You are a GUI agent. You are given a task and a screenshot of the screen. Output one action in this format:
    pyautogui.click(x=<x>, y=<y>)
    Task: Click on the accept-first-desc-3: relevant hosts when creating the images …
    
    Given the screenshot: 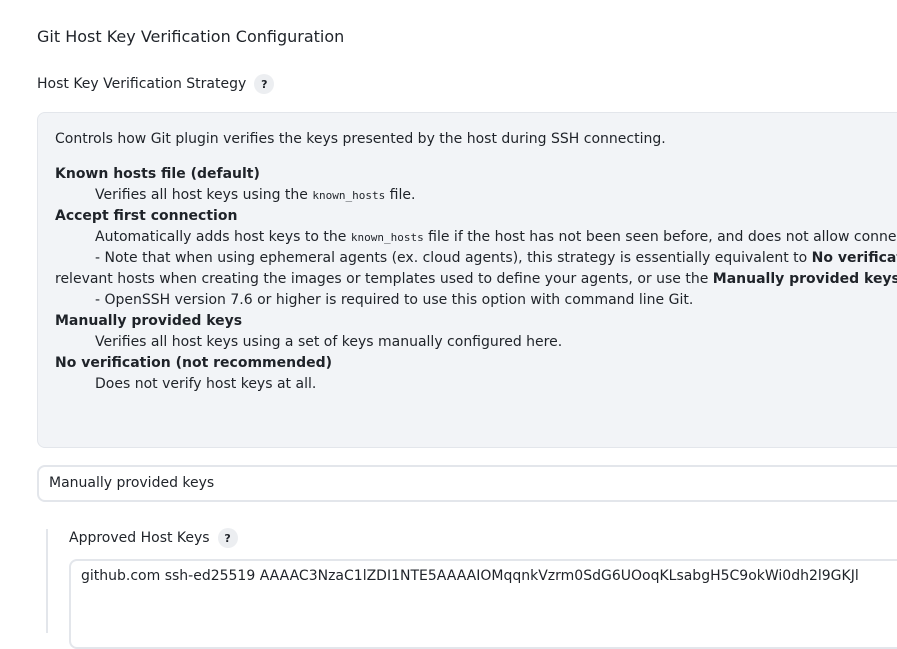 What is the action you would take?
    pyautogui.click(x=476, y=279)
    